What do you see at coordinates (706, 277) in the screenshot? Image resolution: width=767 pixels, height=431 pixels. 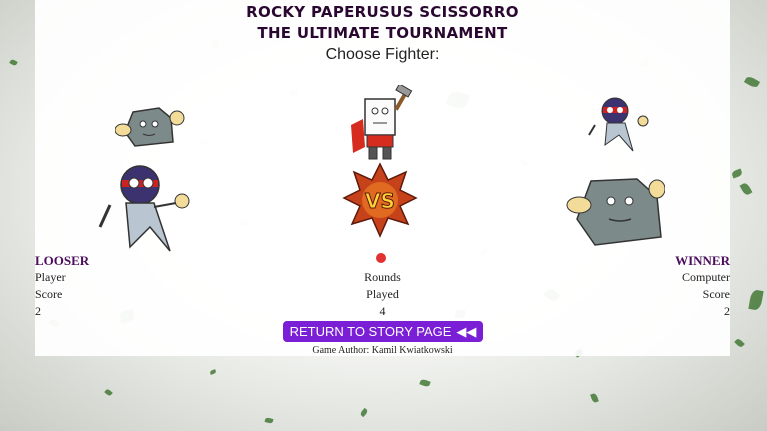 I see `computer-label: Computer` at bounding box center [706, 277].